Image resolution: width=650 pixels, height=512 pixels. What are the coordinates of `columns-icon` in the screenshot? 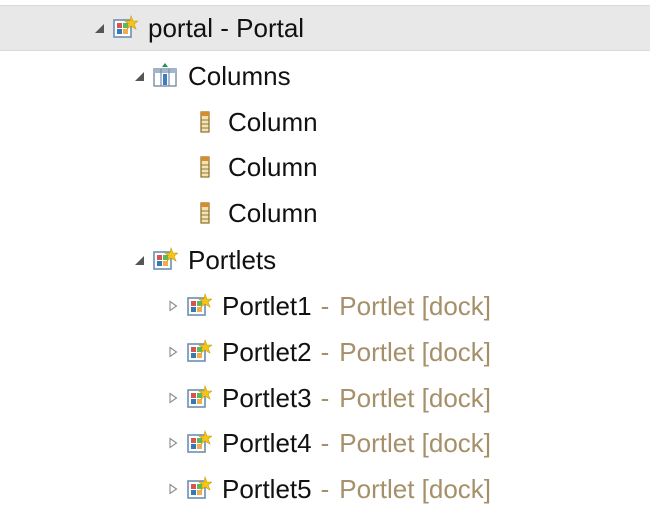 It's located at (165, 76).